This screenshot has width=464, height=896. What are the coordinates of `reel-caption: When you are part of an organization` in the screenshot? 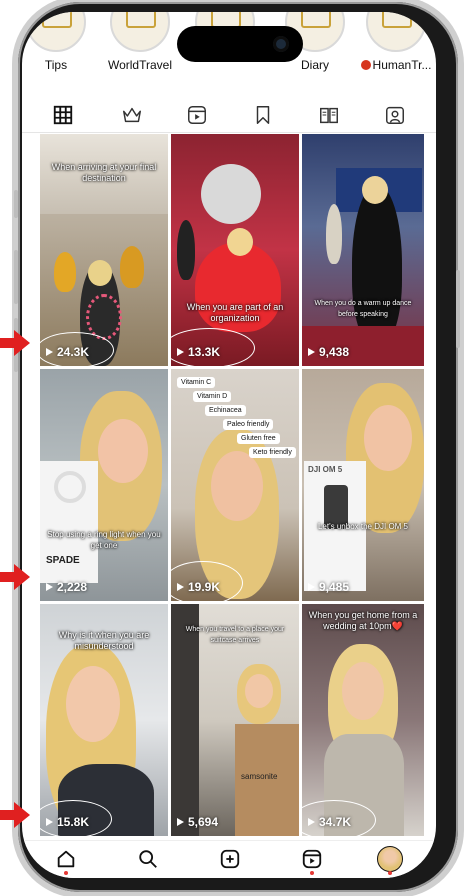 It's located at (235, 312).